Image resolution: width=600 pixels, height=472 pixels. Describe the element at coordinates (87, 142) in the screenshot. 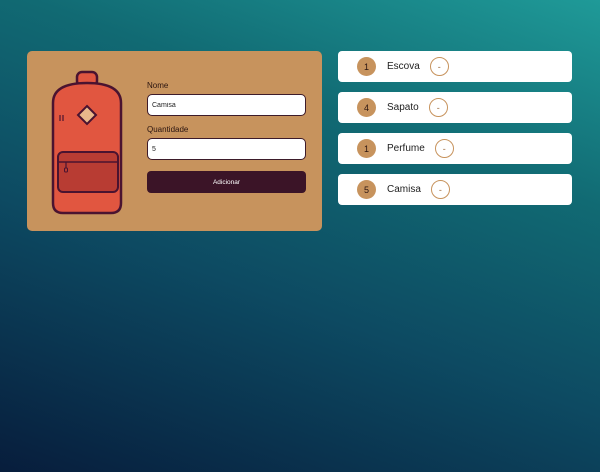

I see `backpack-icon` at that location.